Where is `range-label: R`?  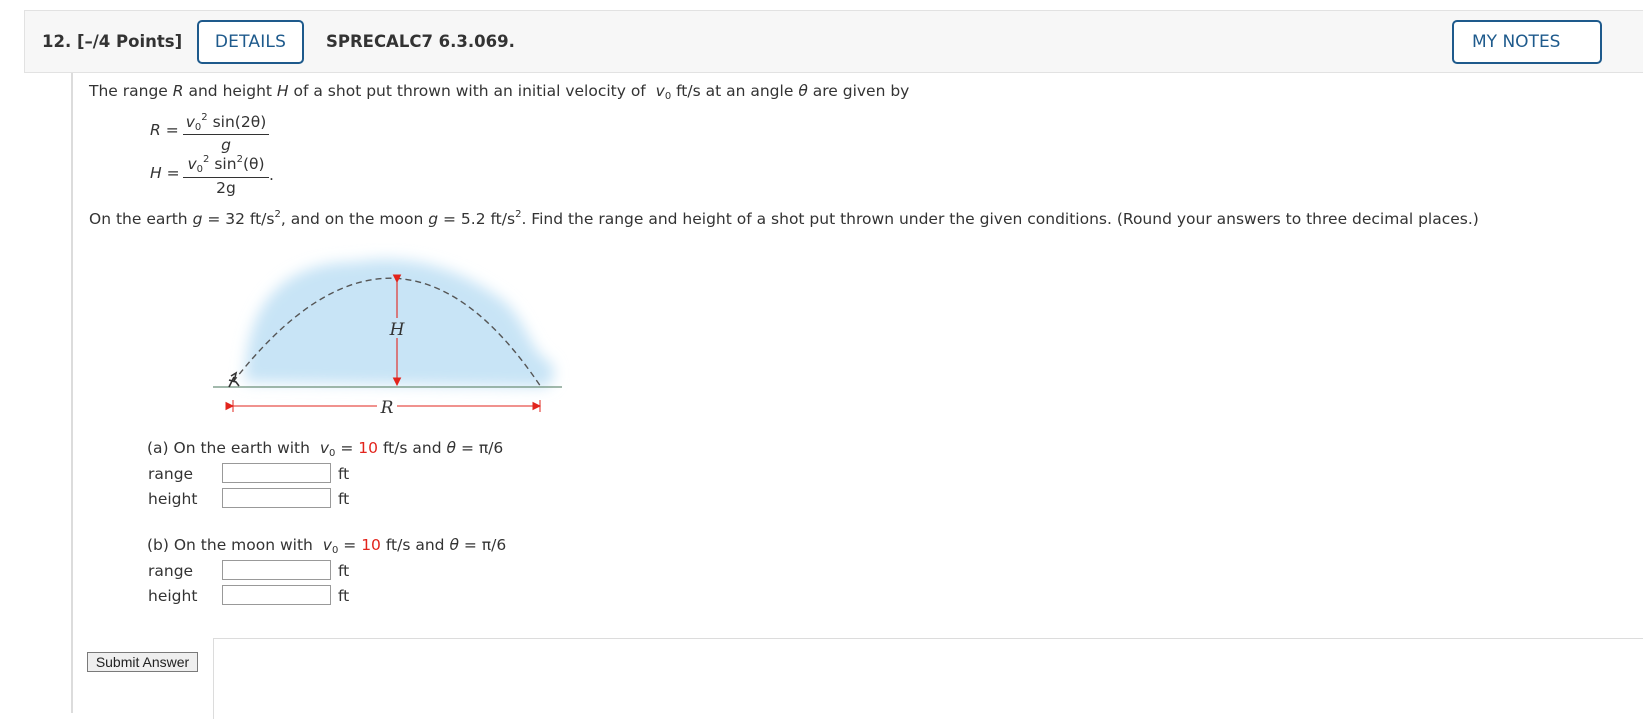 range-label: R is located at coordinates (387, 408).